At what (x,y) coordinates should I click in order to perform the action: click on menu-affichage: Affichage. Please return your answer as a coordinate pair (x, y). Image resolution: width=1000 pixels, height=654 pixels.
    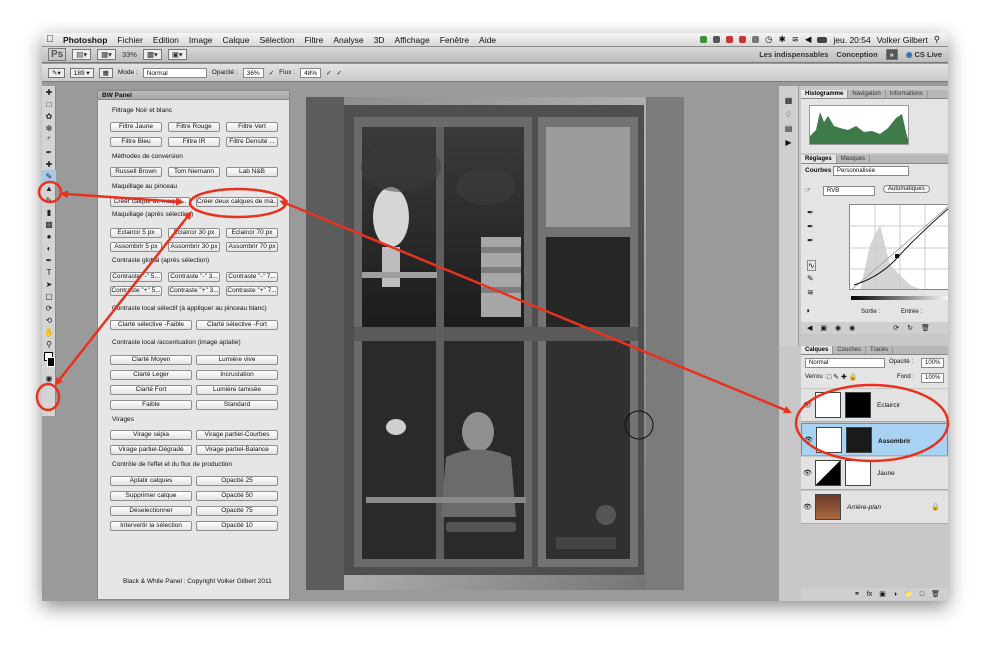
    Looking at the image, I should click on (411, 40).